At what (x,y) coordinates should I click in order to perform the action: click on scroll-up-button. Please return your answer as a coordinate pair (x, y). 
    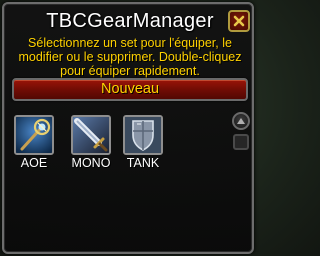
    Looking at the image, I should click on (241, 121).